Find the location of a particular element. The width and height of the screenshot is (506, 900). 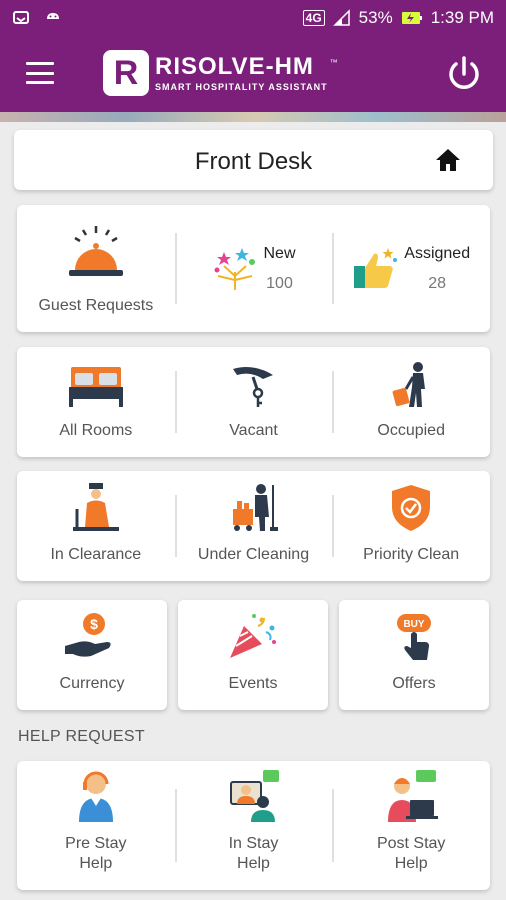

new-count: 100 is located at coordinates (279, 283).